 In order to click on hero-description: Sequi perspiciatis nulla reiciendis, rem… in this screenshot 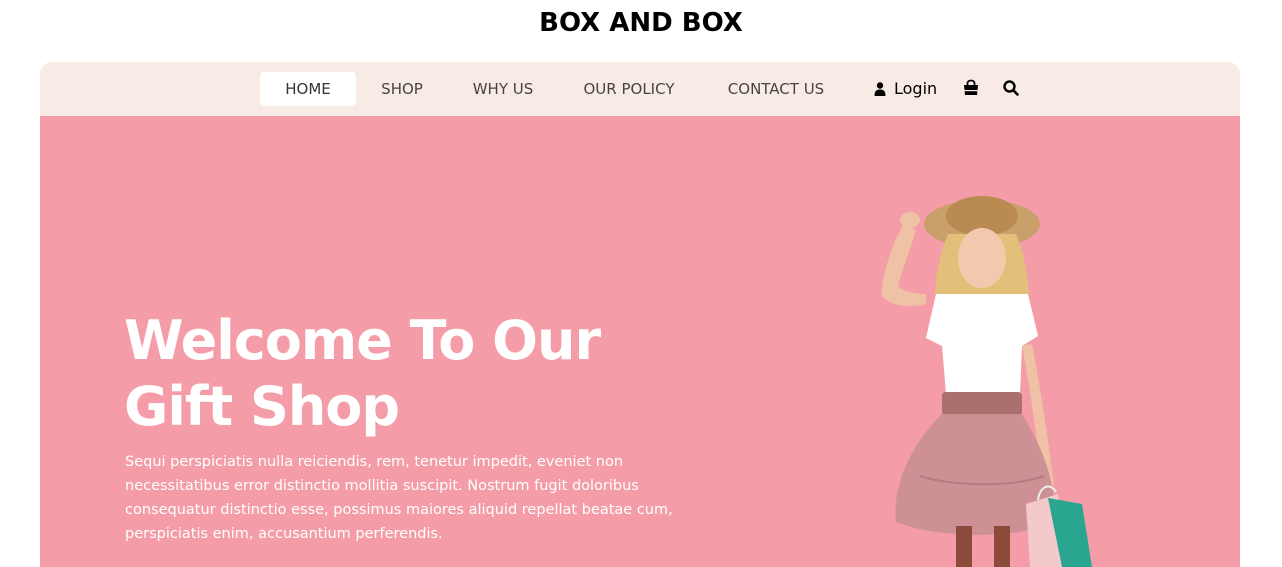, I will do `click(399, 498)`.